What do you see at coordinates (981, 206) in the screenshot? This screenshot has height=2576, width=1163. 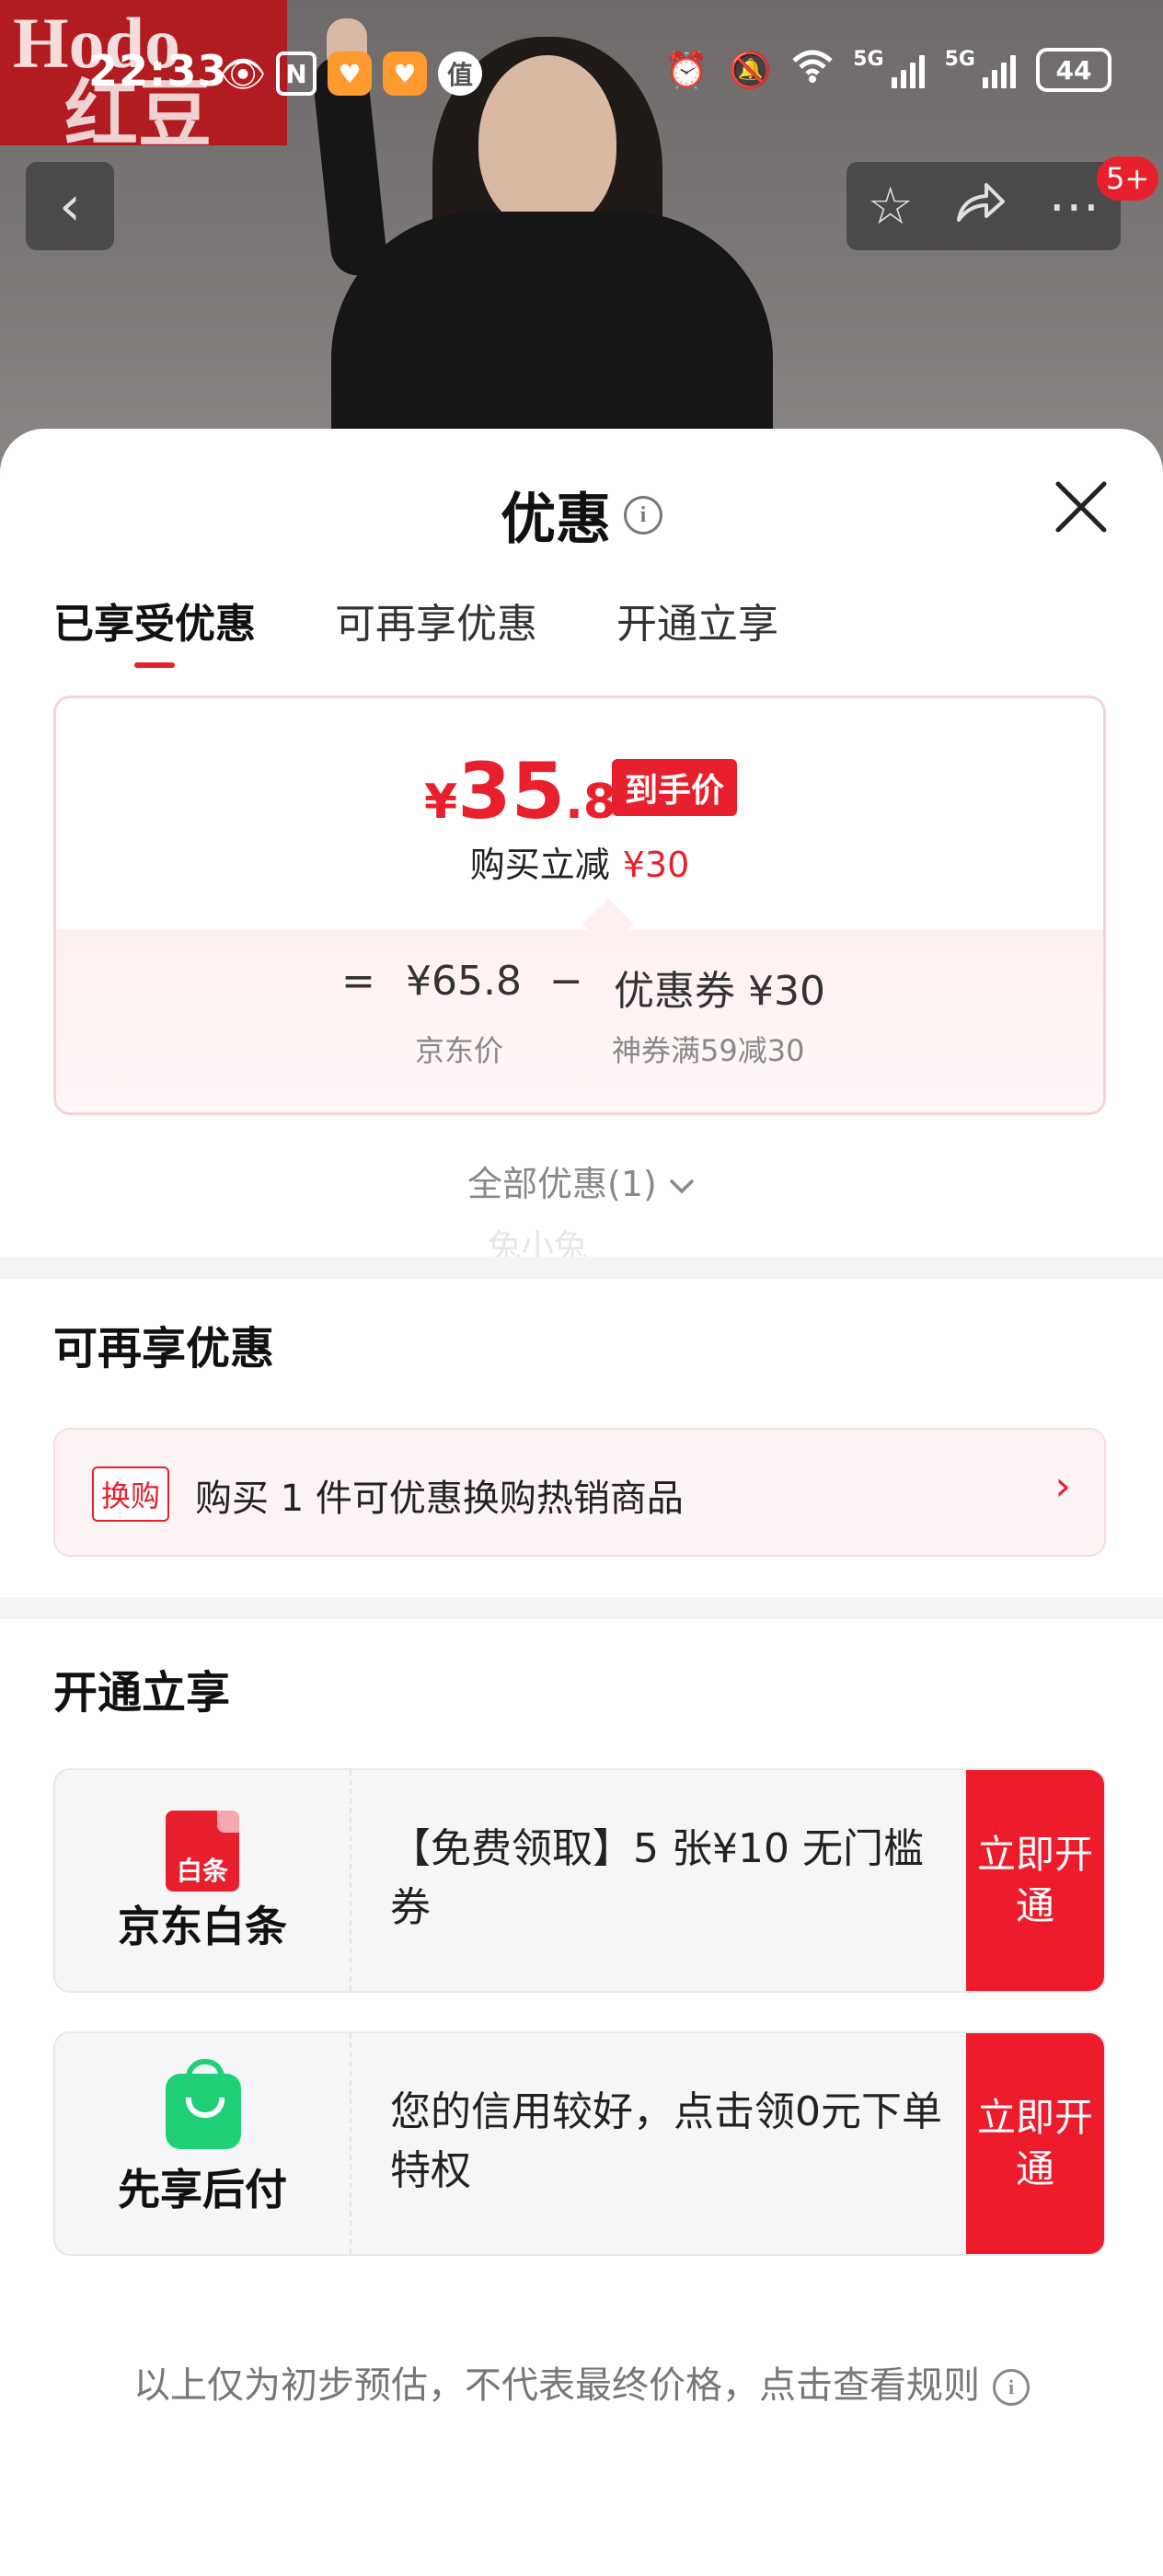 I see `share-icon` at bounding box center [981, 206].